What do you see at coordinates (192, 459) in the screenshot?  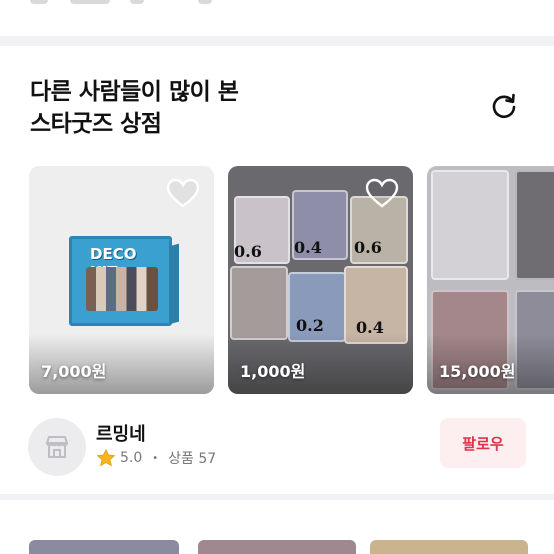 I see `seller-product-count: 상품 57` at bounding box center [192, 459].